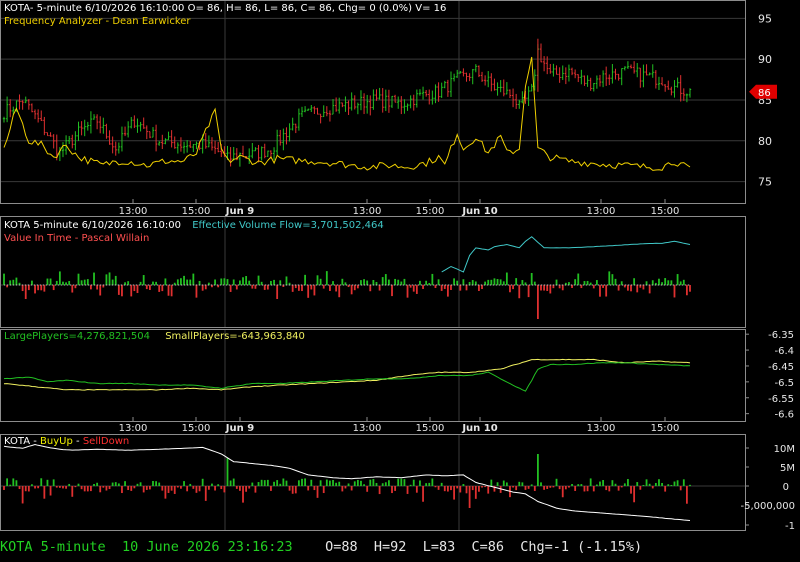 The image size is (800, 562). Describe the element at coordinates (56, 441) in the screenshot. I see `buyup-label: BuyUp` at that location.